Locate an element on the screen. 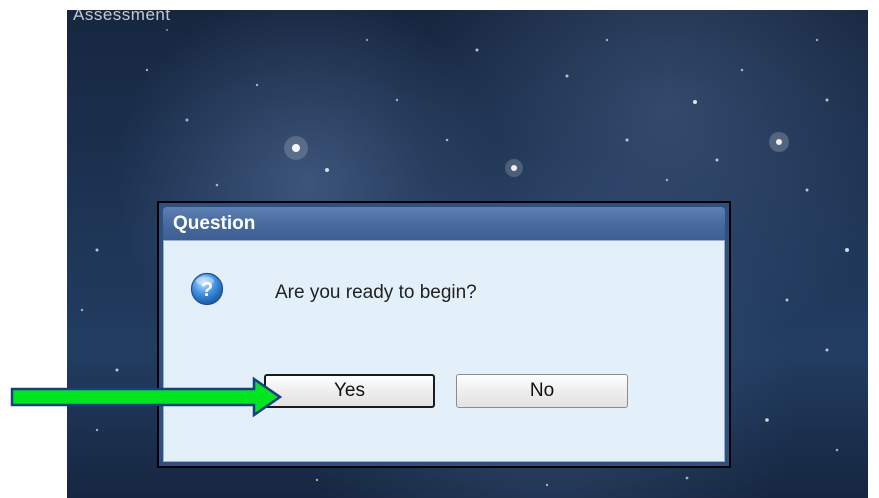 This screenshot has width=879, height=498. dialog-titlebar: Question is located at coordinates (444, 223).